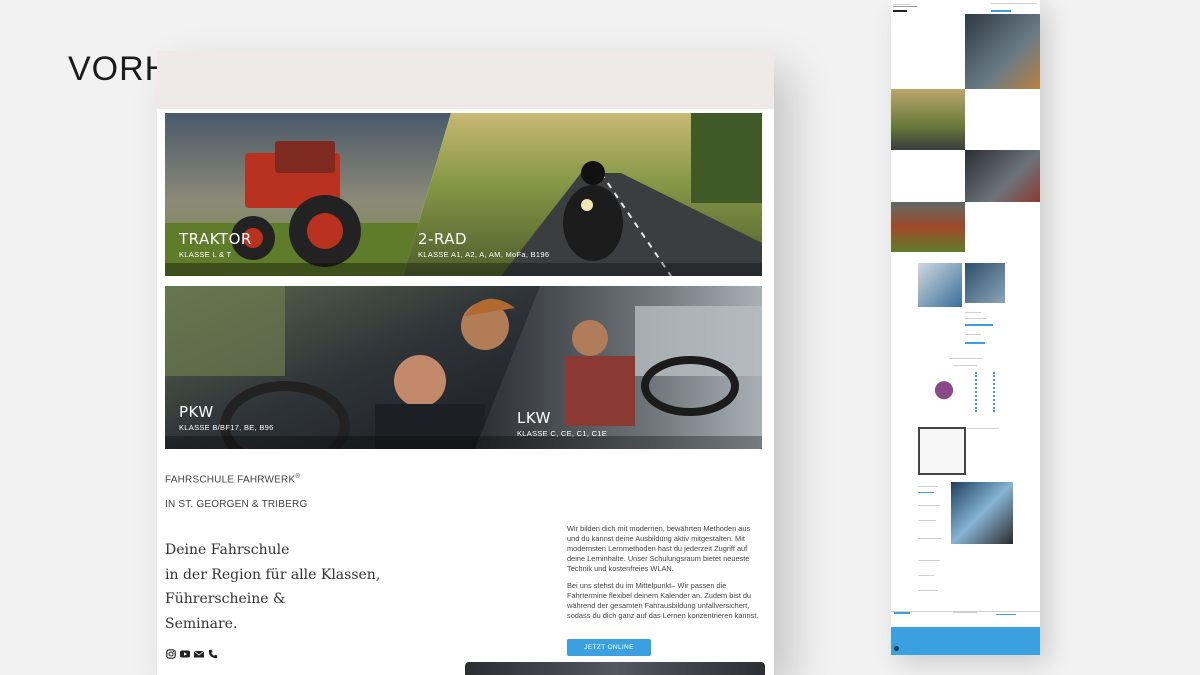  Describe the element at coordinates (227, 550) in the screenshot. I see `headline-line: Deine Fahrschule` at that location.